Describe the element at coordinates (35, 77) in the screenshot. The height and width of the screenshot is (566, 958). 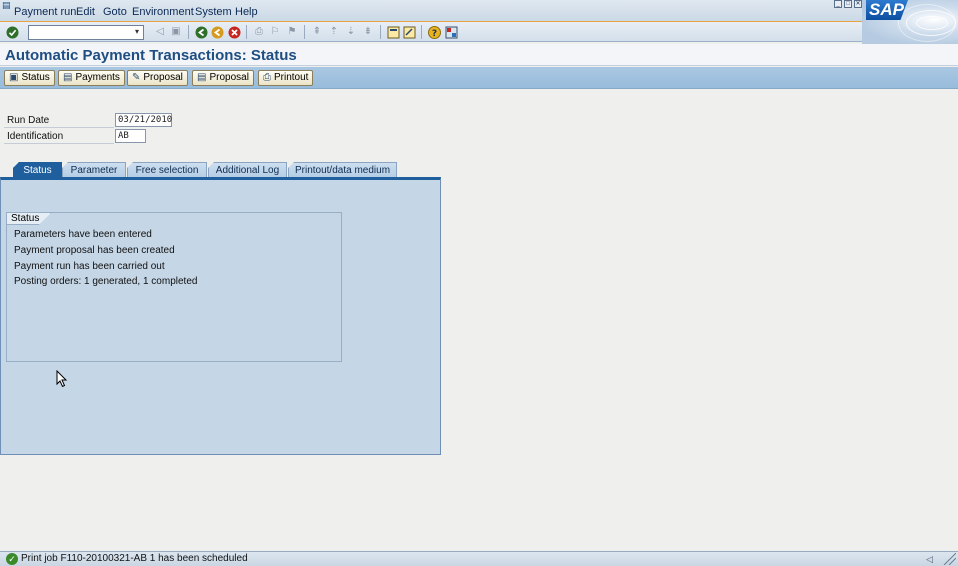
I see `status-button-label: Status` at that location.